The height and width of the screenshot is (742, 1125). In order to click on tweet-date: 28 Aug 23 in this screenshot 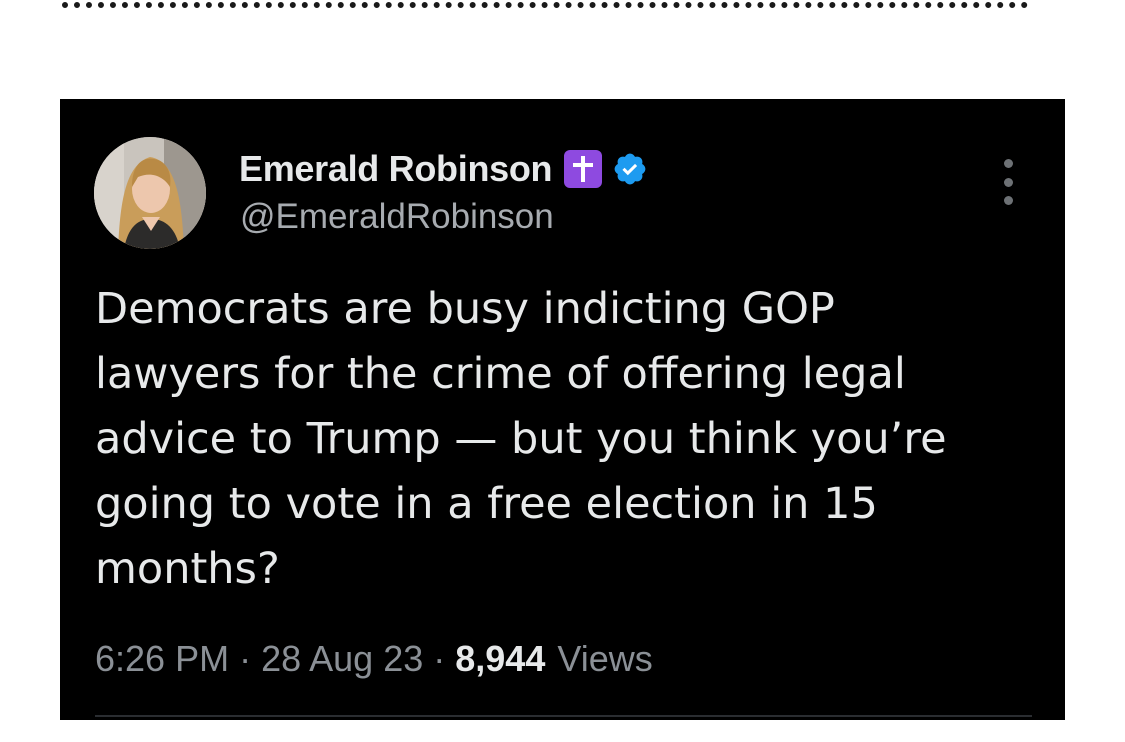, I will do `click(342, 659)`.